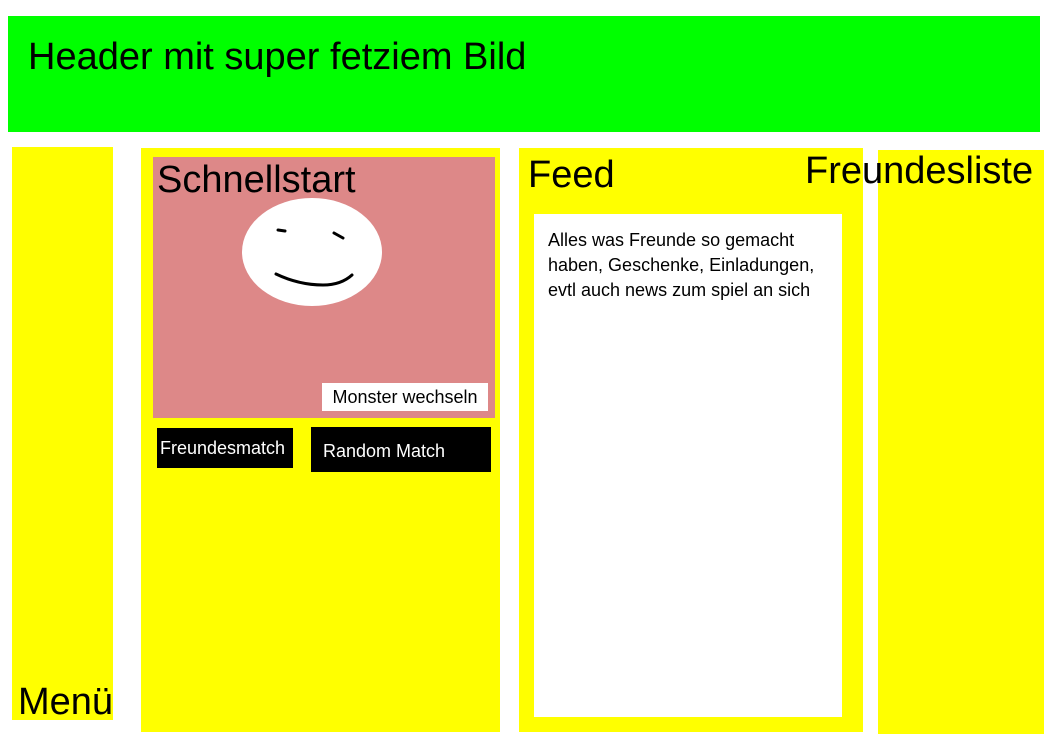  I want to click on menu-label: Menü, so click(65, 702).